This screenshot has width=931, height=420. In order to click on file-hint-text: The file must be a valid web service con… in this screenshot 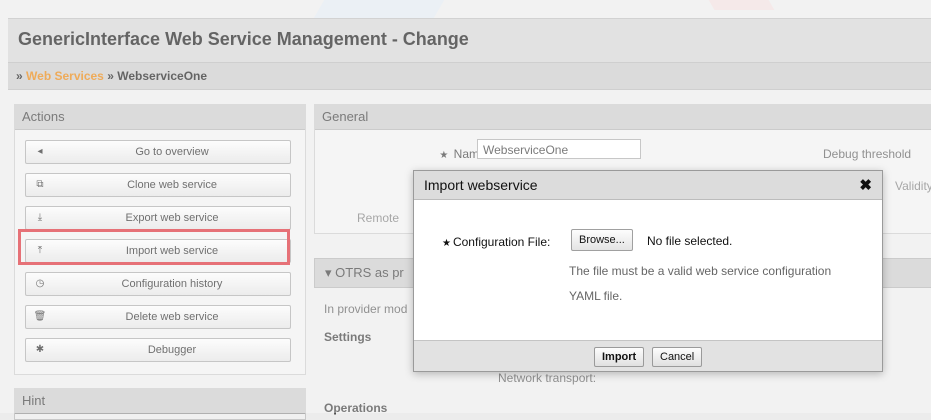, I will do `click(700, 271)`.